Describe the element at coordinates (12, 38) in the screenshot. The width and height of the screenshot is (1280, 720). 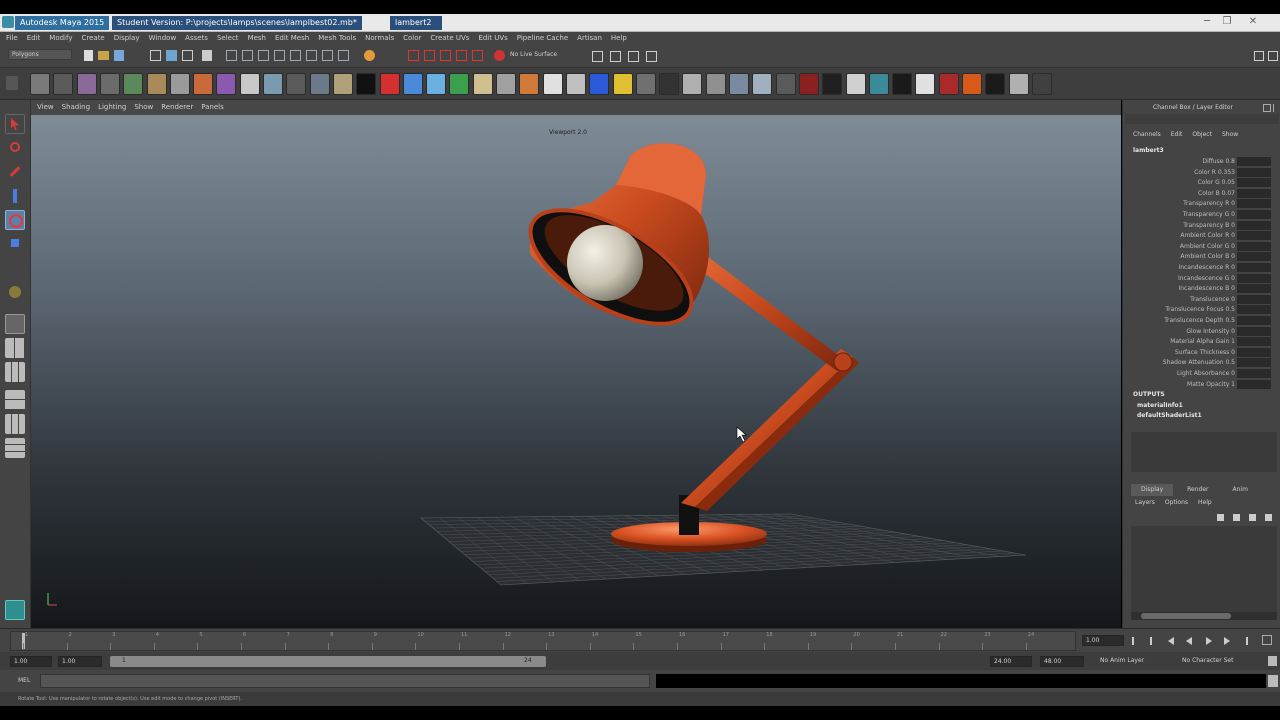
I see `menu-file: File` at that location.